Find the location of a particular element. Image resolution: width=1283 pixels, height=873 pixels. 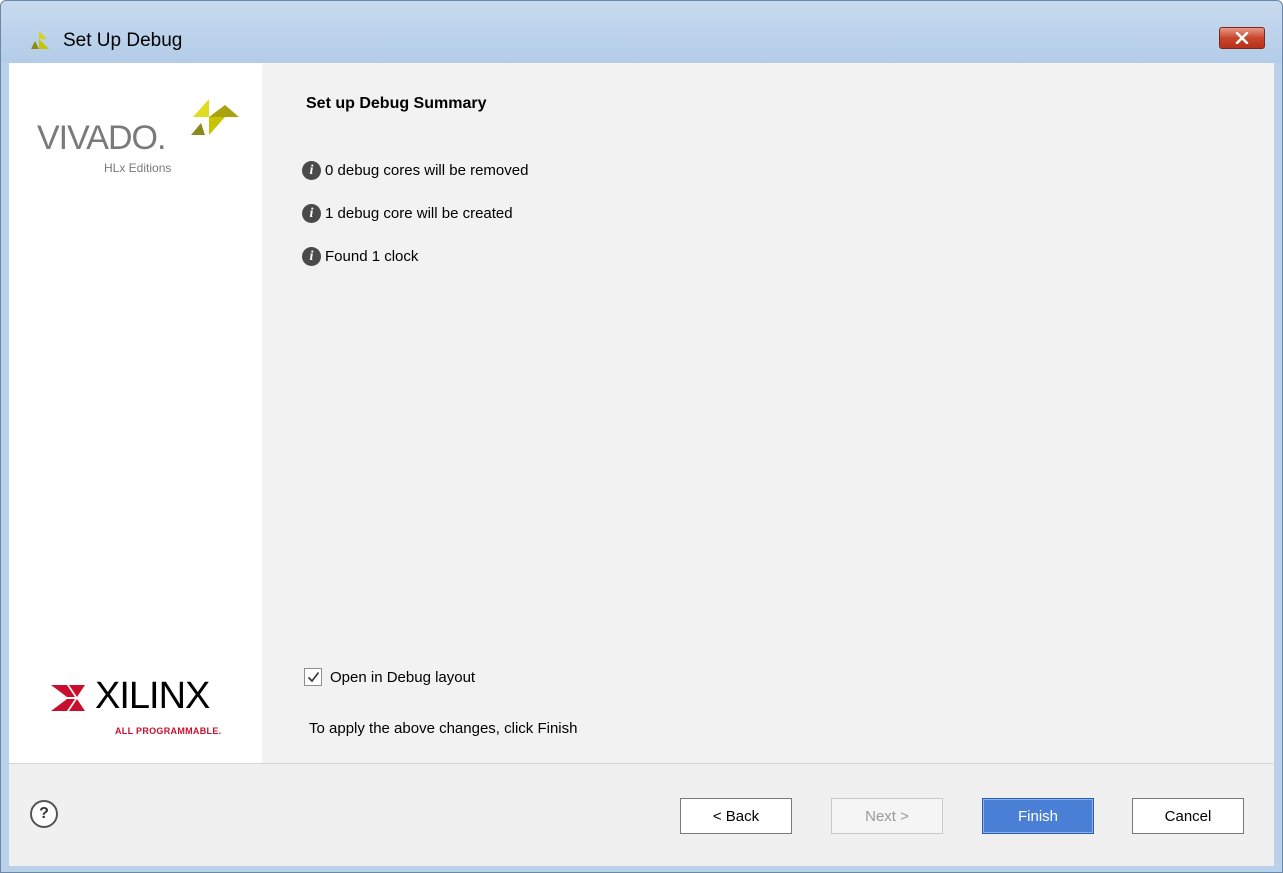

help-icon: ? is located at coordinates (44, 813).